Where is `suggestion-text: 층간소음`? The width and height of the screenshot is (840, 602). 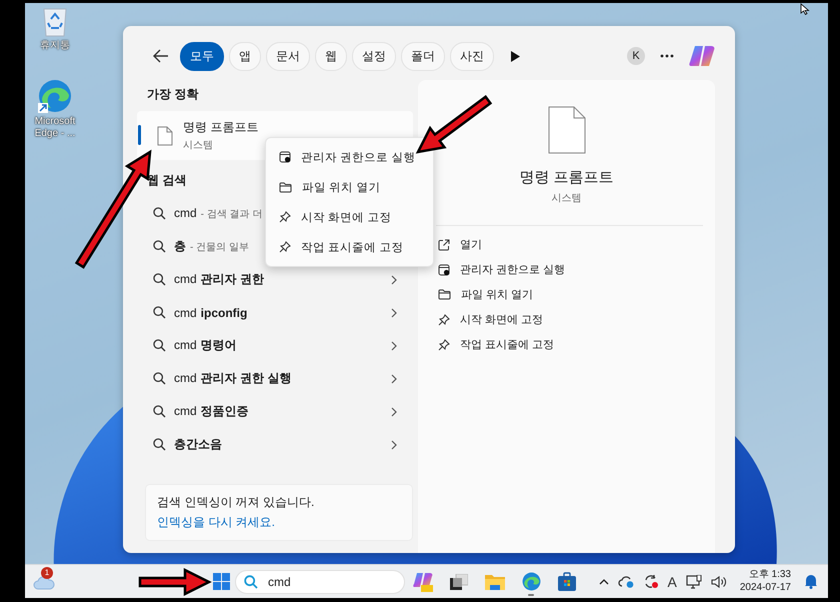
suggestion-text: 층간소음 is located at coordinates (198, 444).